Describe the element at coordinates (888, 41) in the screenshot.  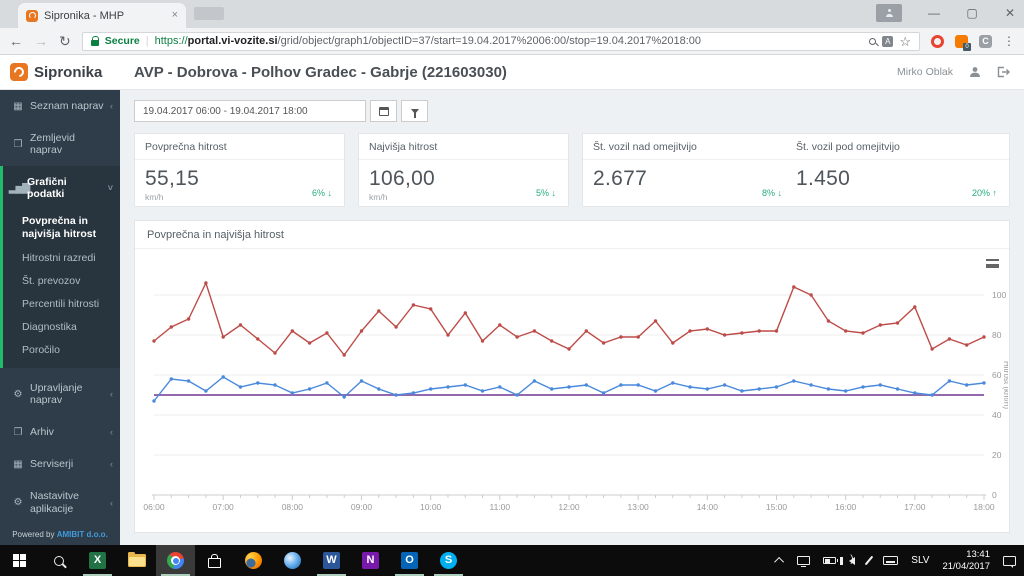
I see `translate-icon: A` at that location.